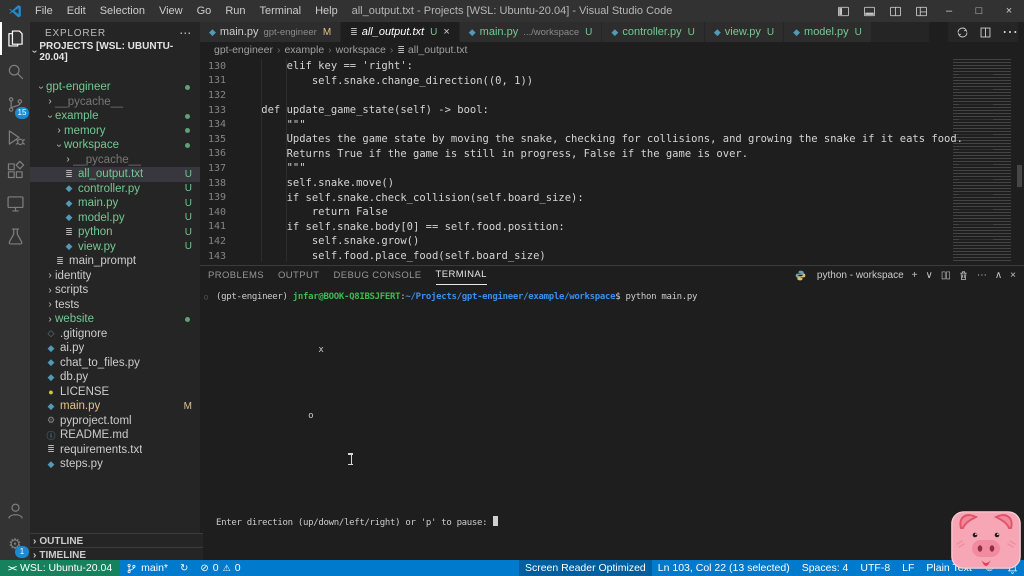 This screenshot has width=1024, height=576. I want to click on tree-file-model-py: ◆ model.py U, so click(115, 218).